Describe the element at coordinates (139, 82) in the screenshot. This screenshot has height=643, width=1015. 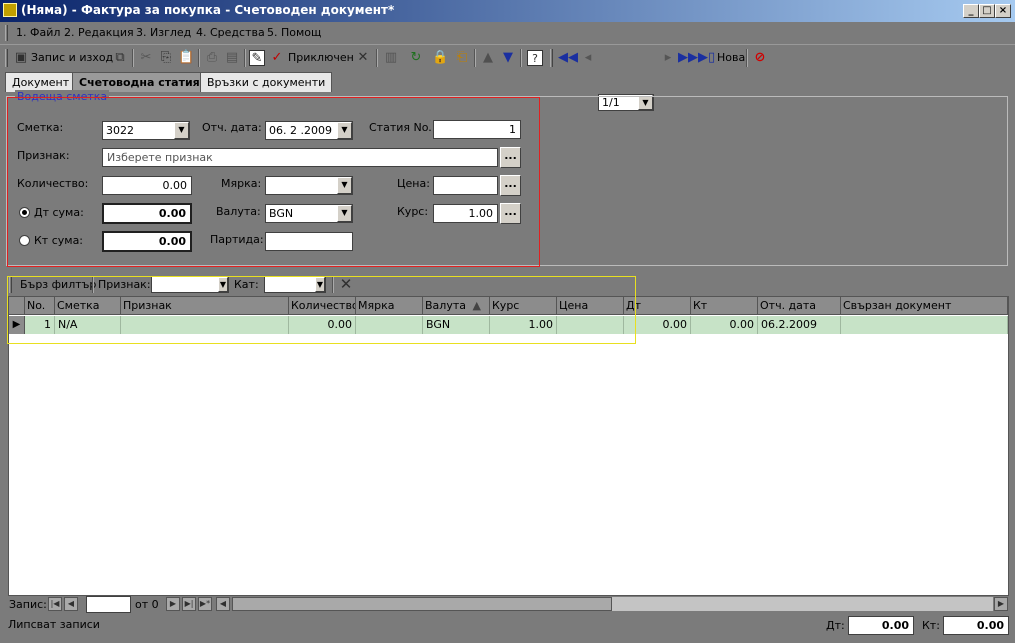
I see `tab-accounting-entry: Счетоводна статия` at that location.